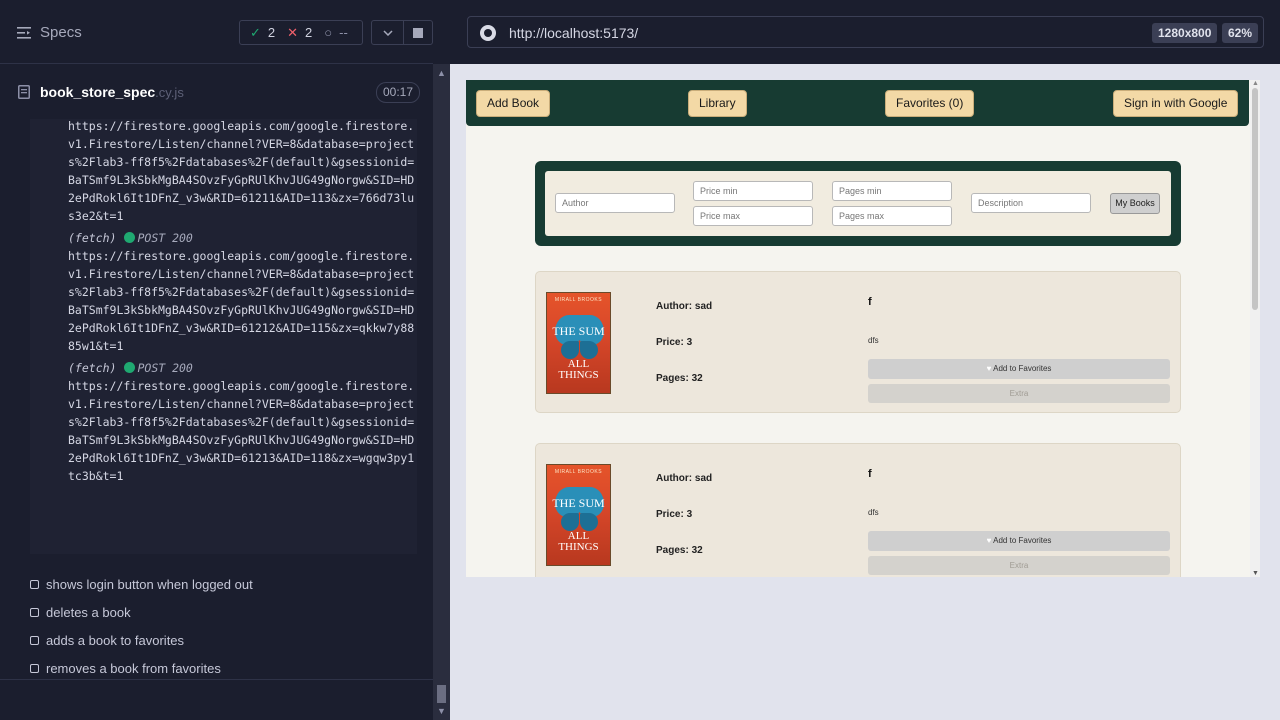 The image size is (1280, 720). Describe the element at coordinates (513, 103) in the screenshot. I see `add-book-button: Add Book` at that location.